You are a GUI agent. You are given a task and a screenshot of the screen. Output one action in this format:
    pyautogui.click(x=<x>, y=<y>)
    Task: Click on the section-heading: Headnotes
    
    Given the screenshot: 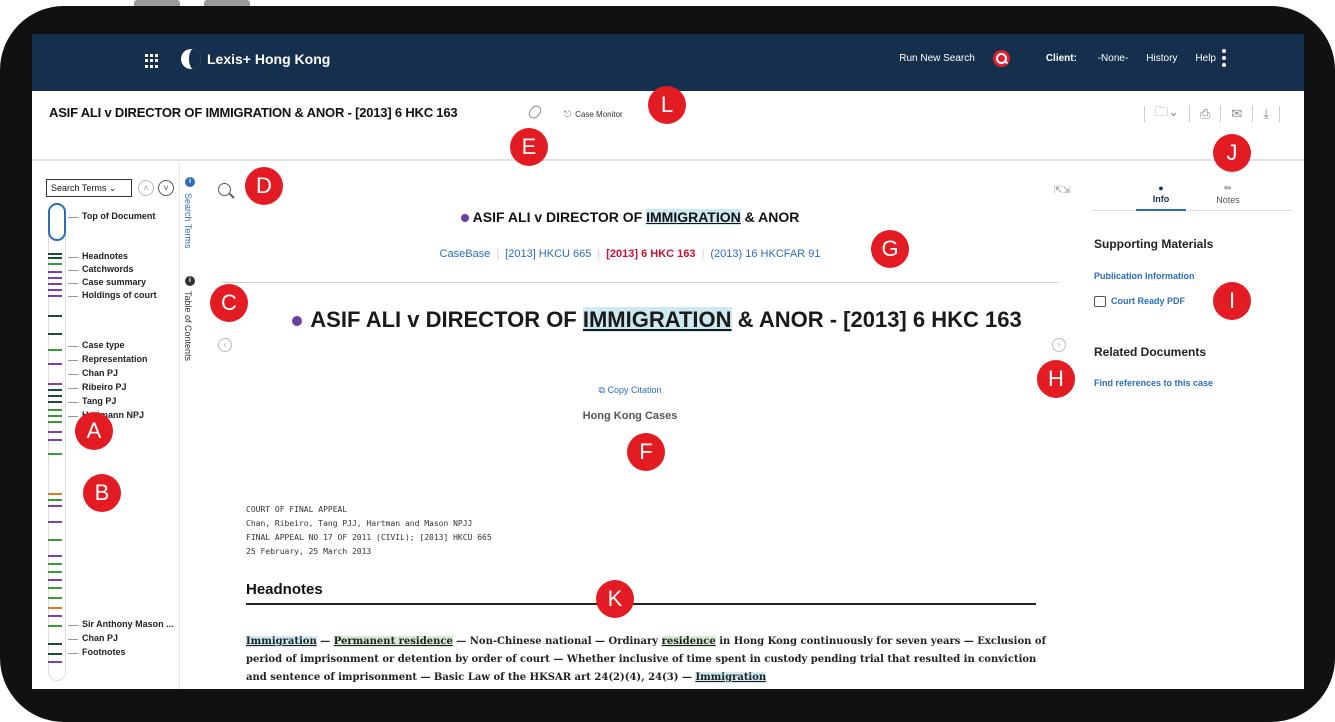 What is the action you would take?
    pyautogui.click(x=284, y=589)
    